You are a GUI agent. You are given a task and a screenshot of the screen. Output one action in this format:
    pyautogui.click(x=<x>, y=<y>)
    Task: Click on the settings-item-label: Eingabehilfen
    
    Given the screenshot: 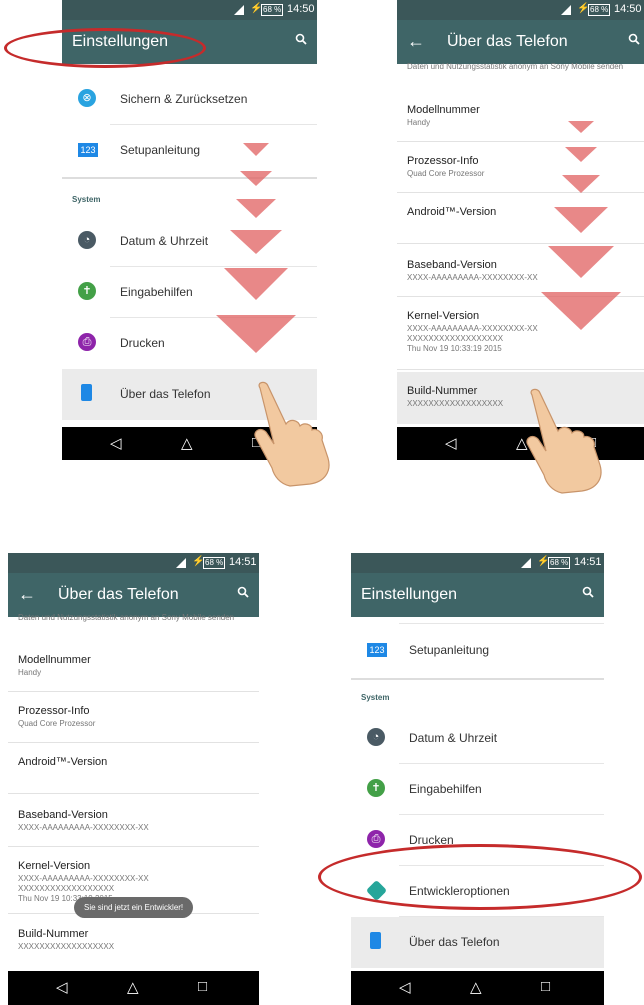 What is the action you would take?
    pyautogui.click(x=445, y=789)
    